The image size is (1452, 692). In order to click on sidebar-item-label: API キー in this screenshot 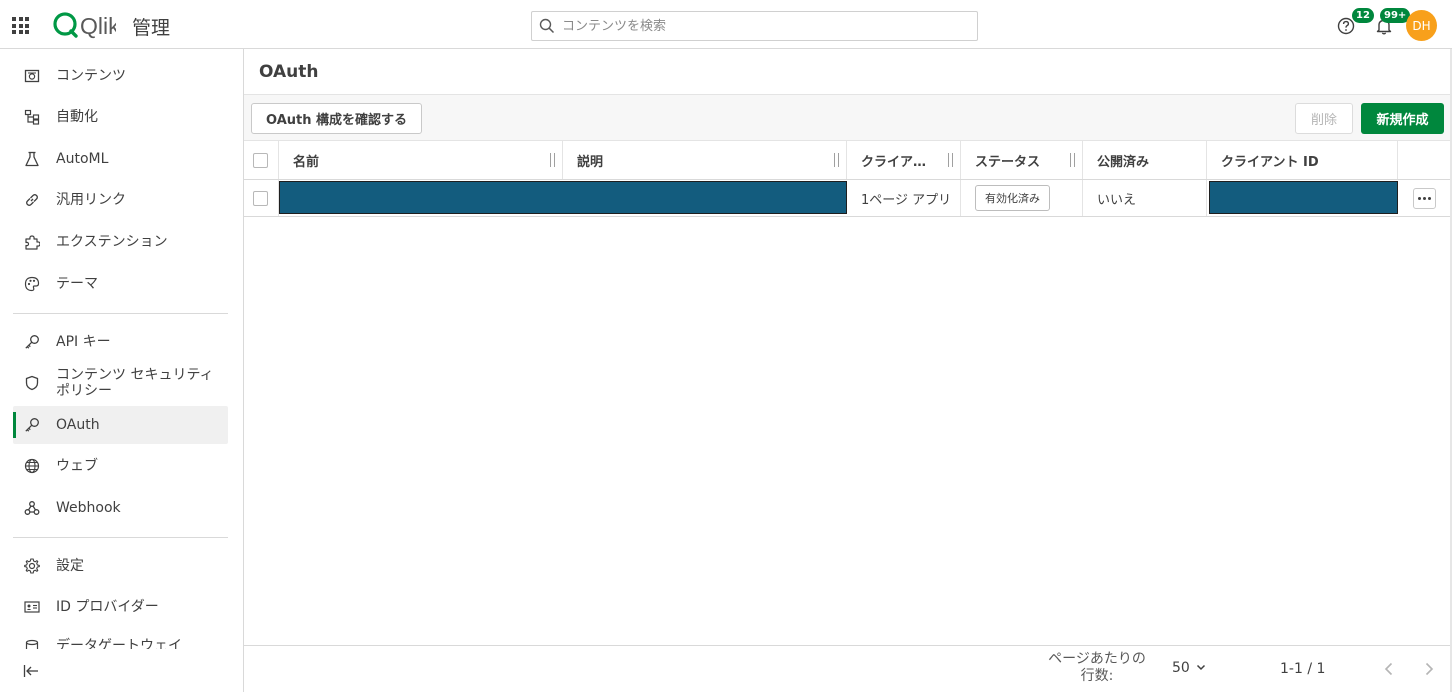, I will do `click(83, 342)`.